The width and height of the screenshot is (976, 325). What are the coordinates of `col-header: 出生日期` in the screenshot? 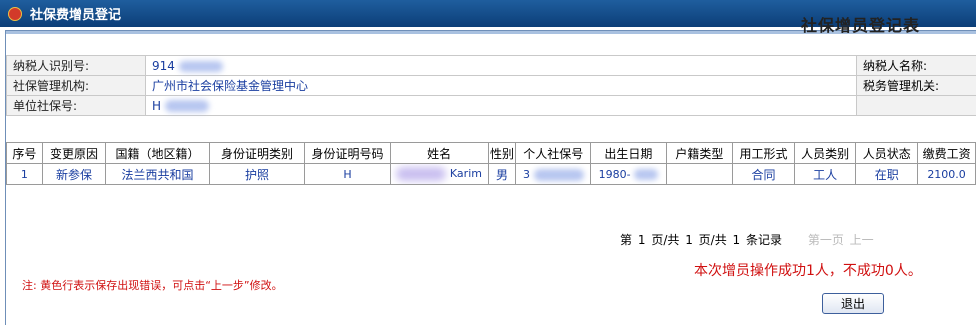 It's located at (628, 153).